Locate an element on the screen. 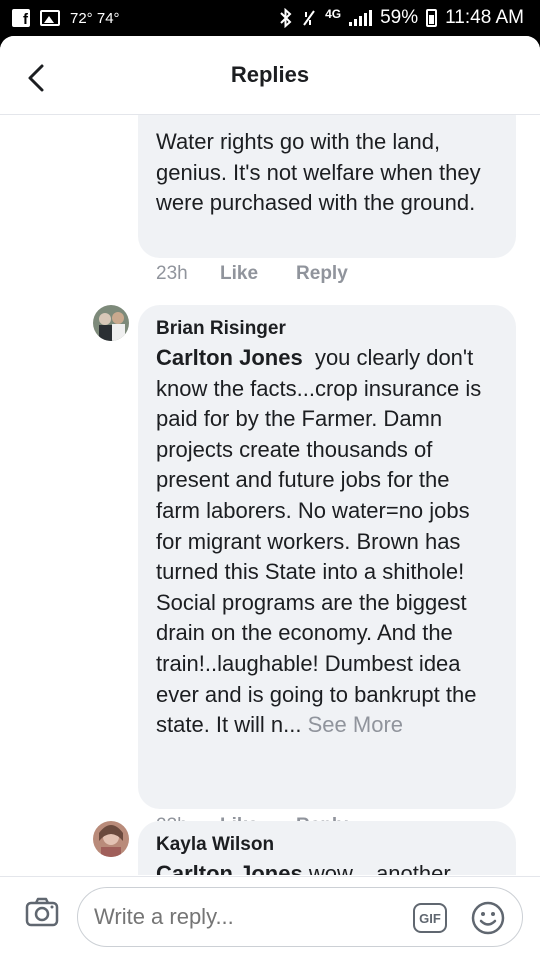  comment-author: Brian Risinger is located at coordinates (327, 329).